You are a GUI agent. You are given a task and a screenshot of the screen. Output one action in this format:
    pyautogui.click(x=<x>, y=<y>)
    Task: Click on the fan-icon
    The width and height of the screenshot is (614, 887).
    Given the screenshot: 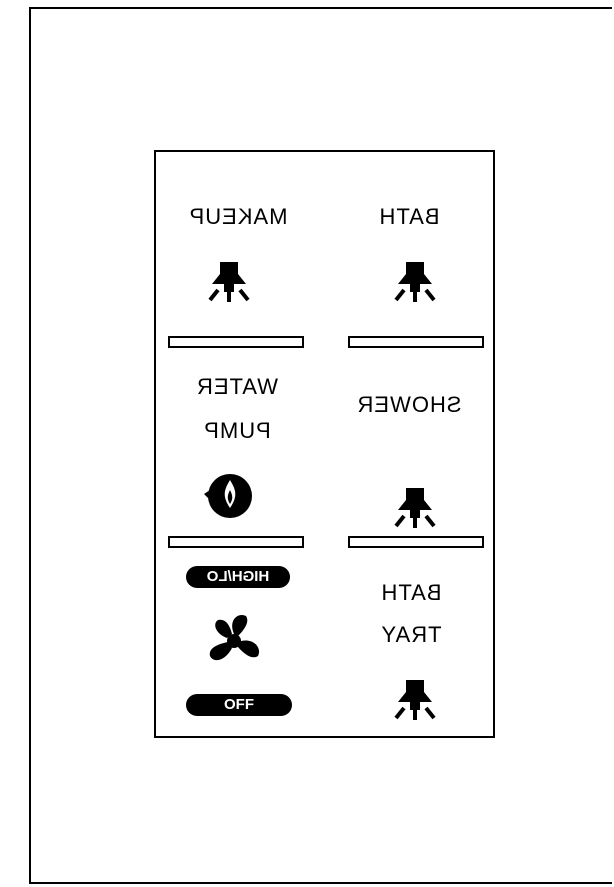 What is the action you would take?
    pyautogui.click(x=234, y=641)
    